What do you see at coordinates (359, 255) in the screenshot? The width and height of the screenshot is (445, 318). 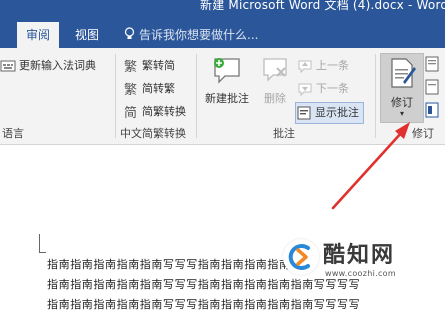 I see `watermark-name: 酷知网` at bounding box center [359, 255].